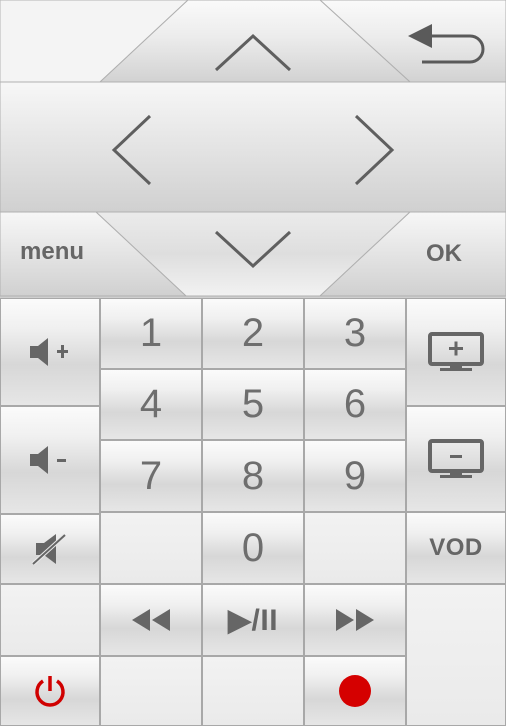 This screenshot has height=726, width=506. I want to click on volume-up-button, so click(50, 352).